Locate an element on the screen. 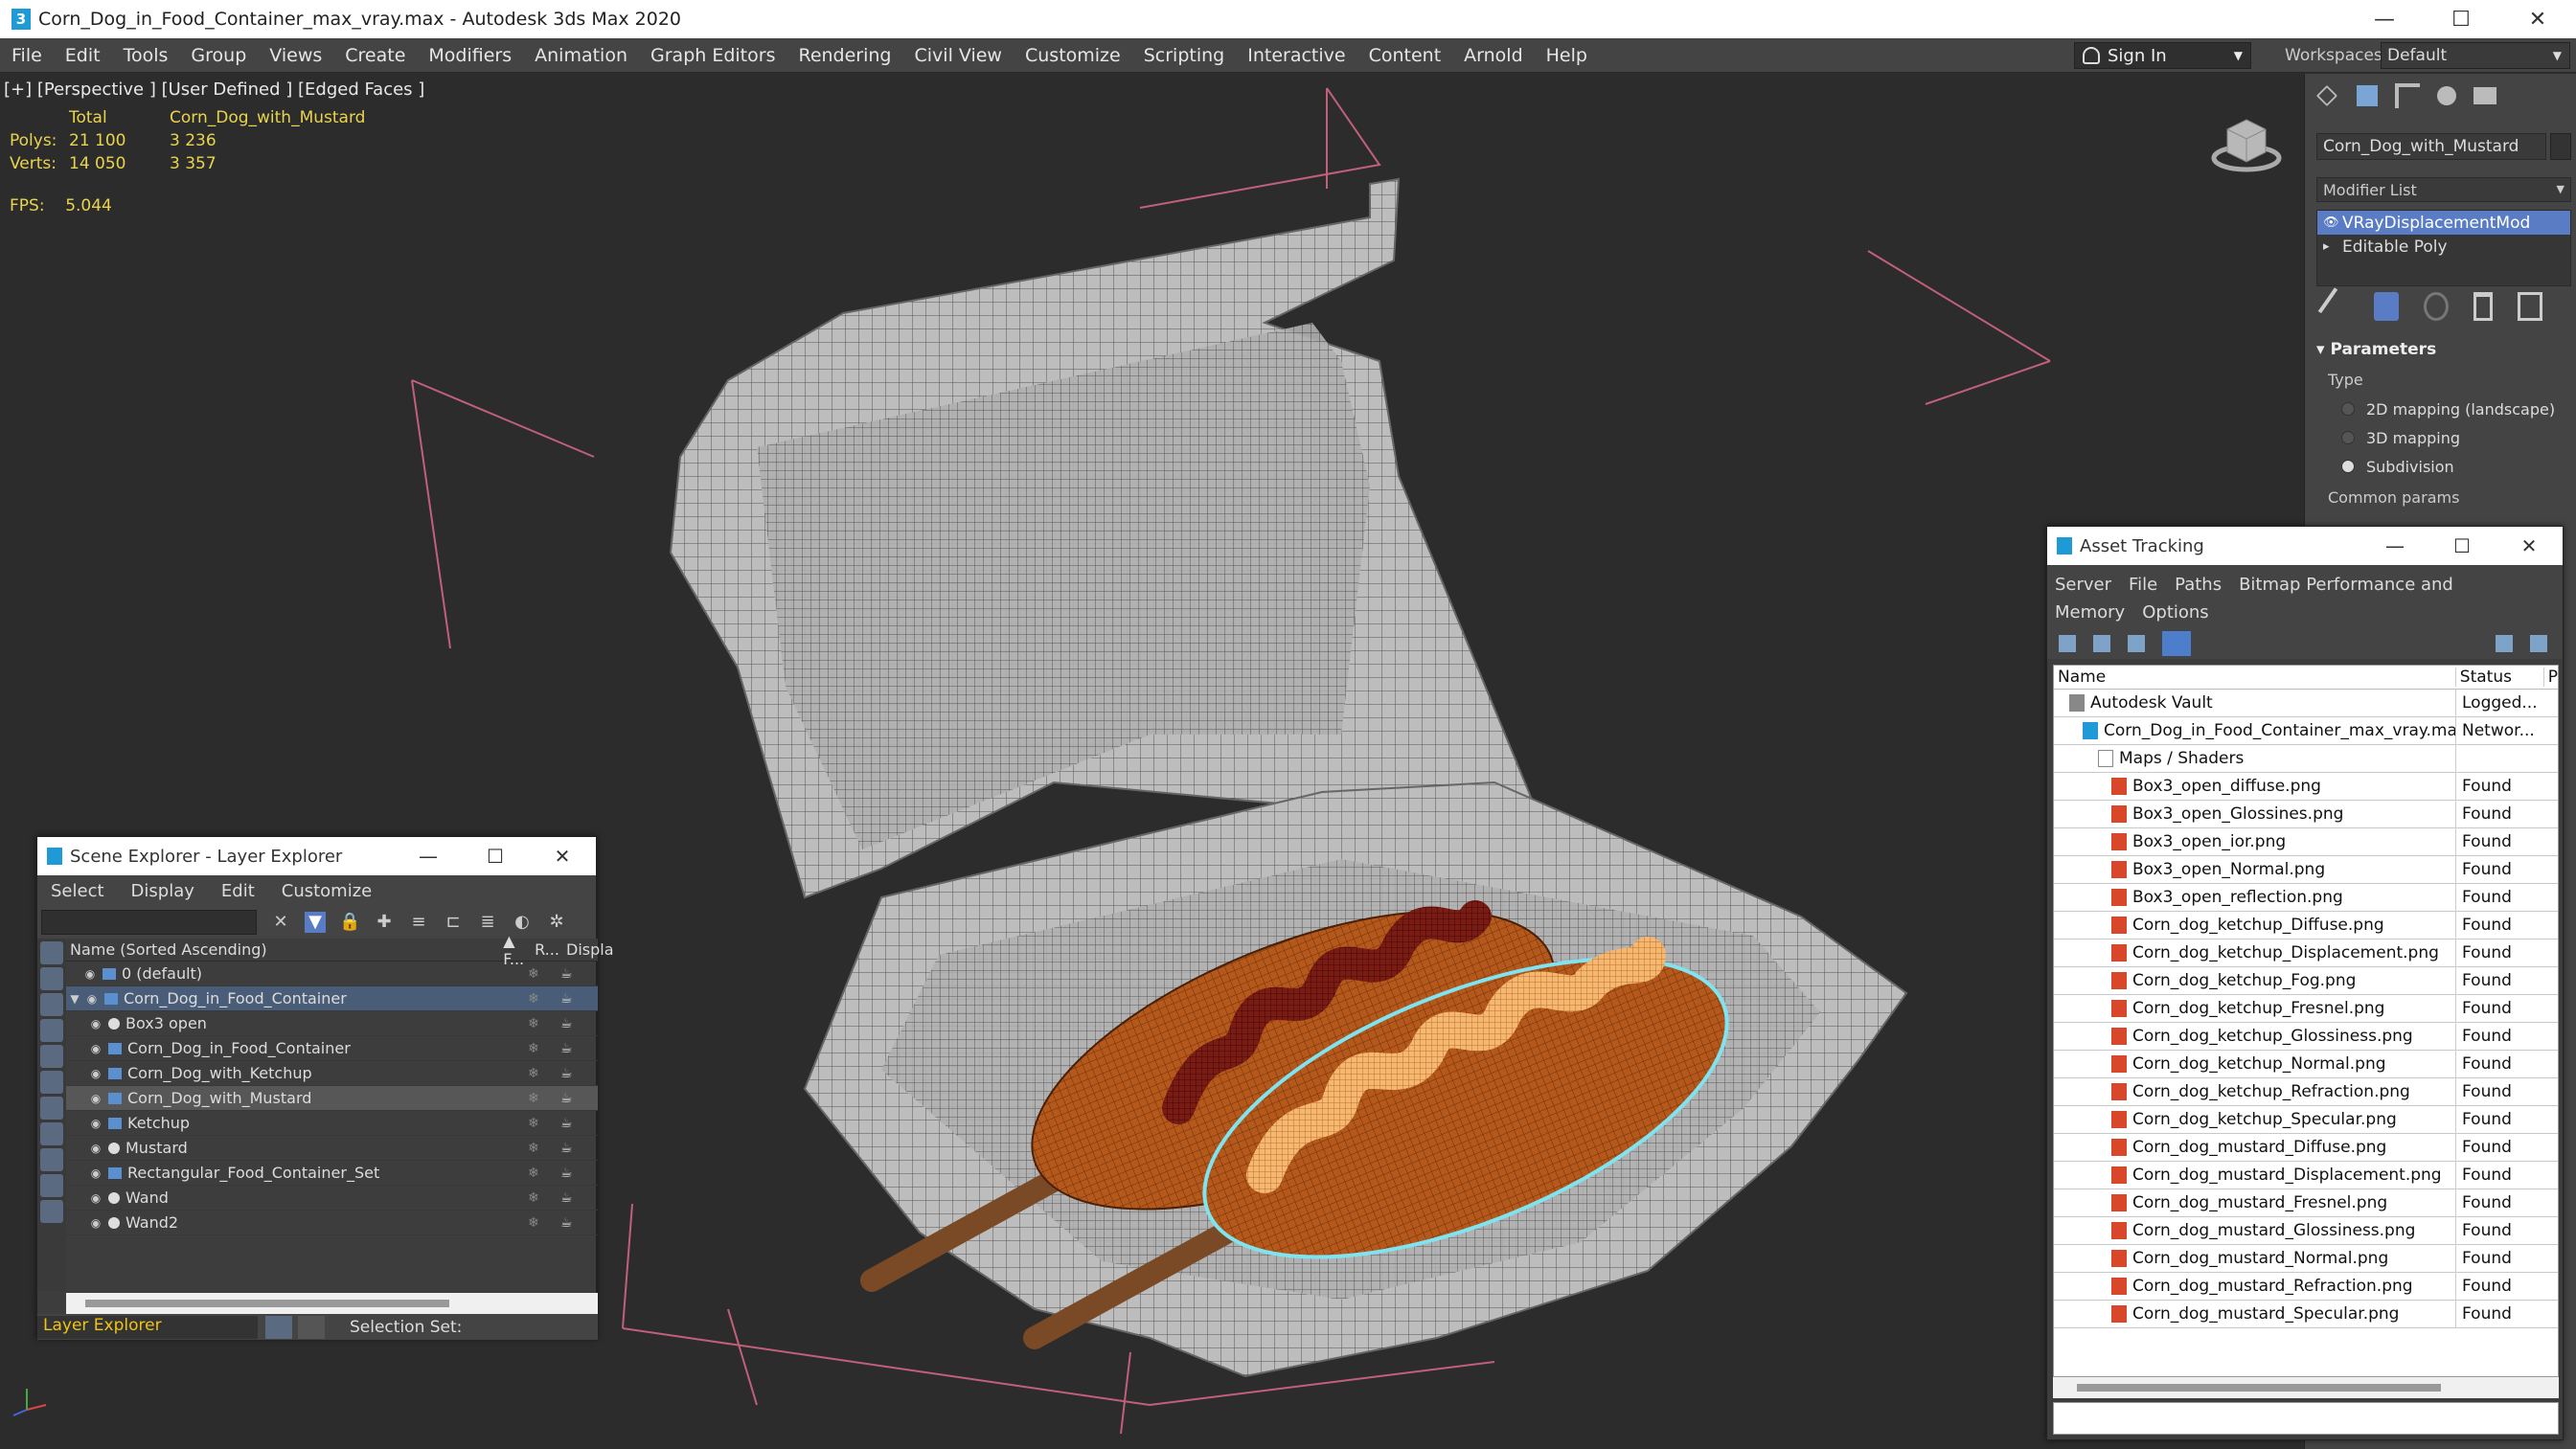  viewcube-icon is located at coordinates (2246, 140).